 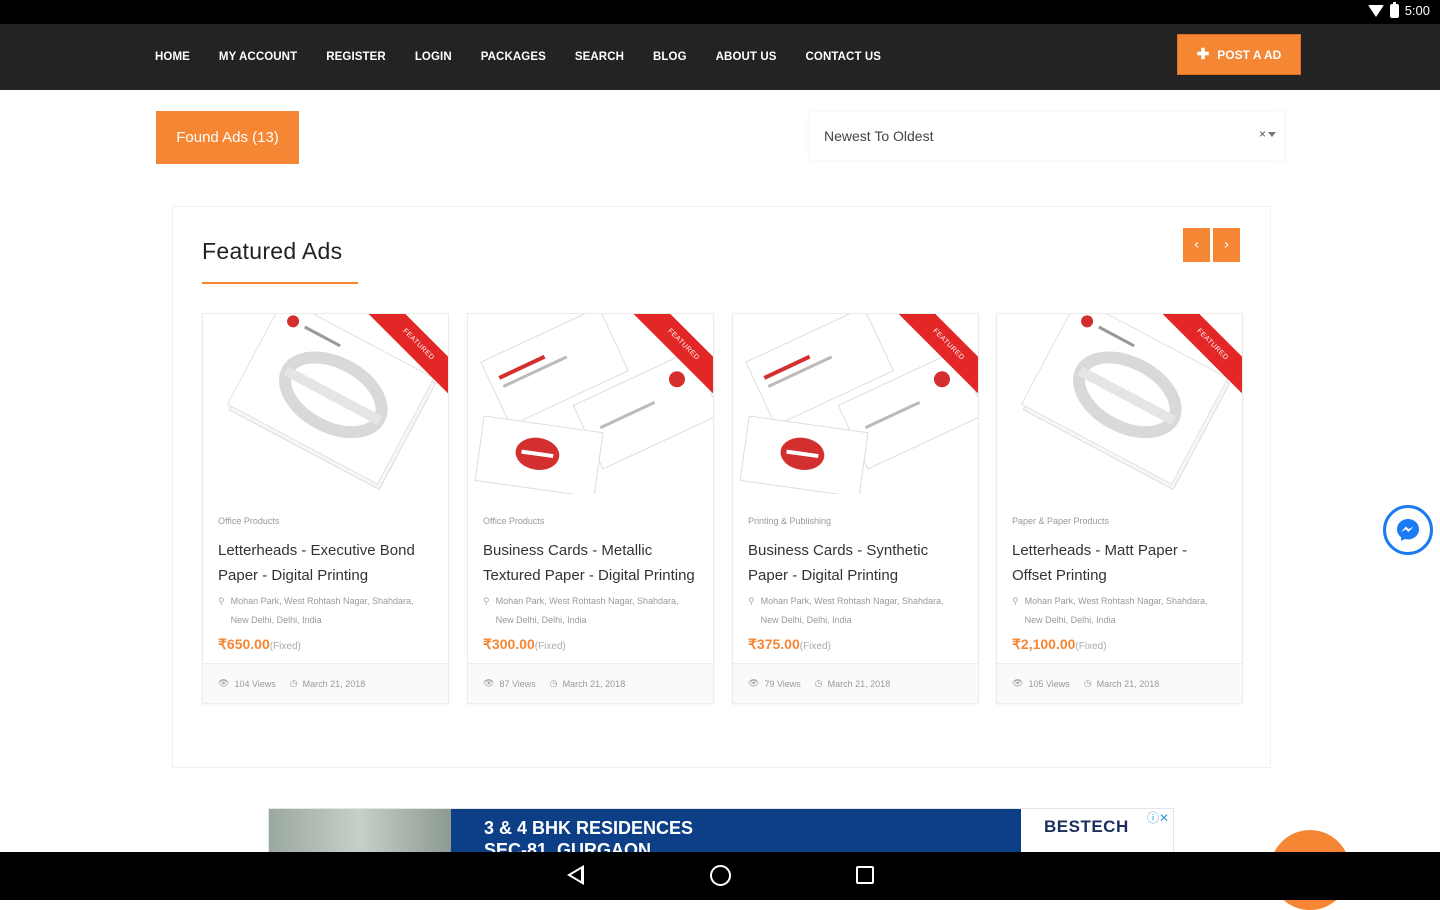 I want to click on ad-close-icon: ⓘ✕, so click(x=1158, y=817).